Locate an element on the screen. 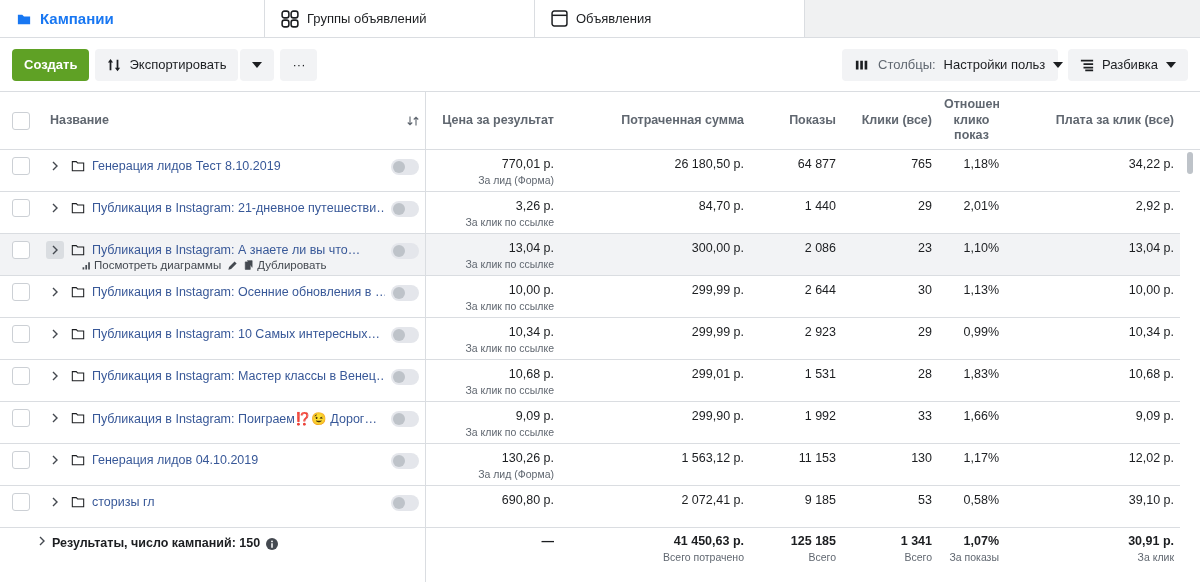  column-header: Клики (все) is located at coordinates (896, 120).